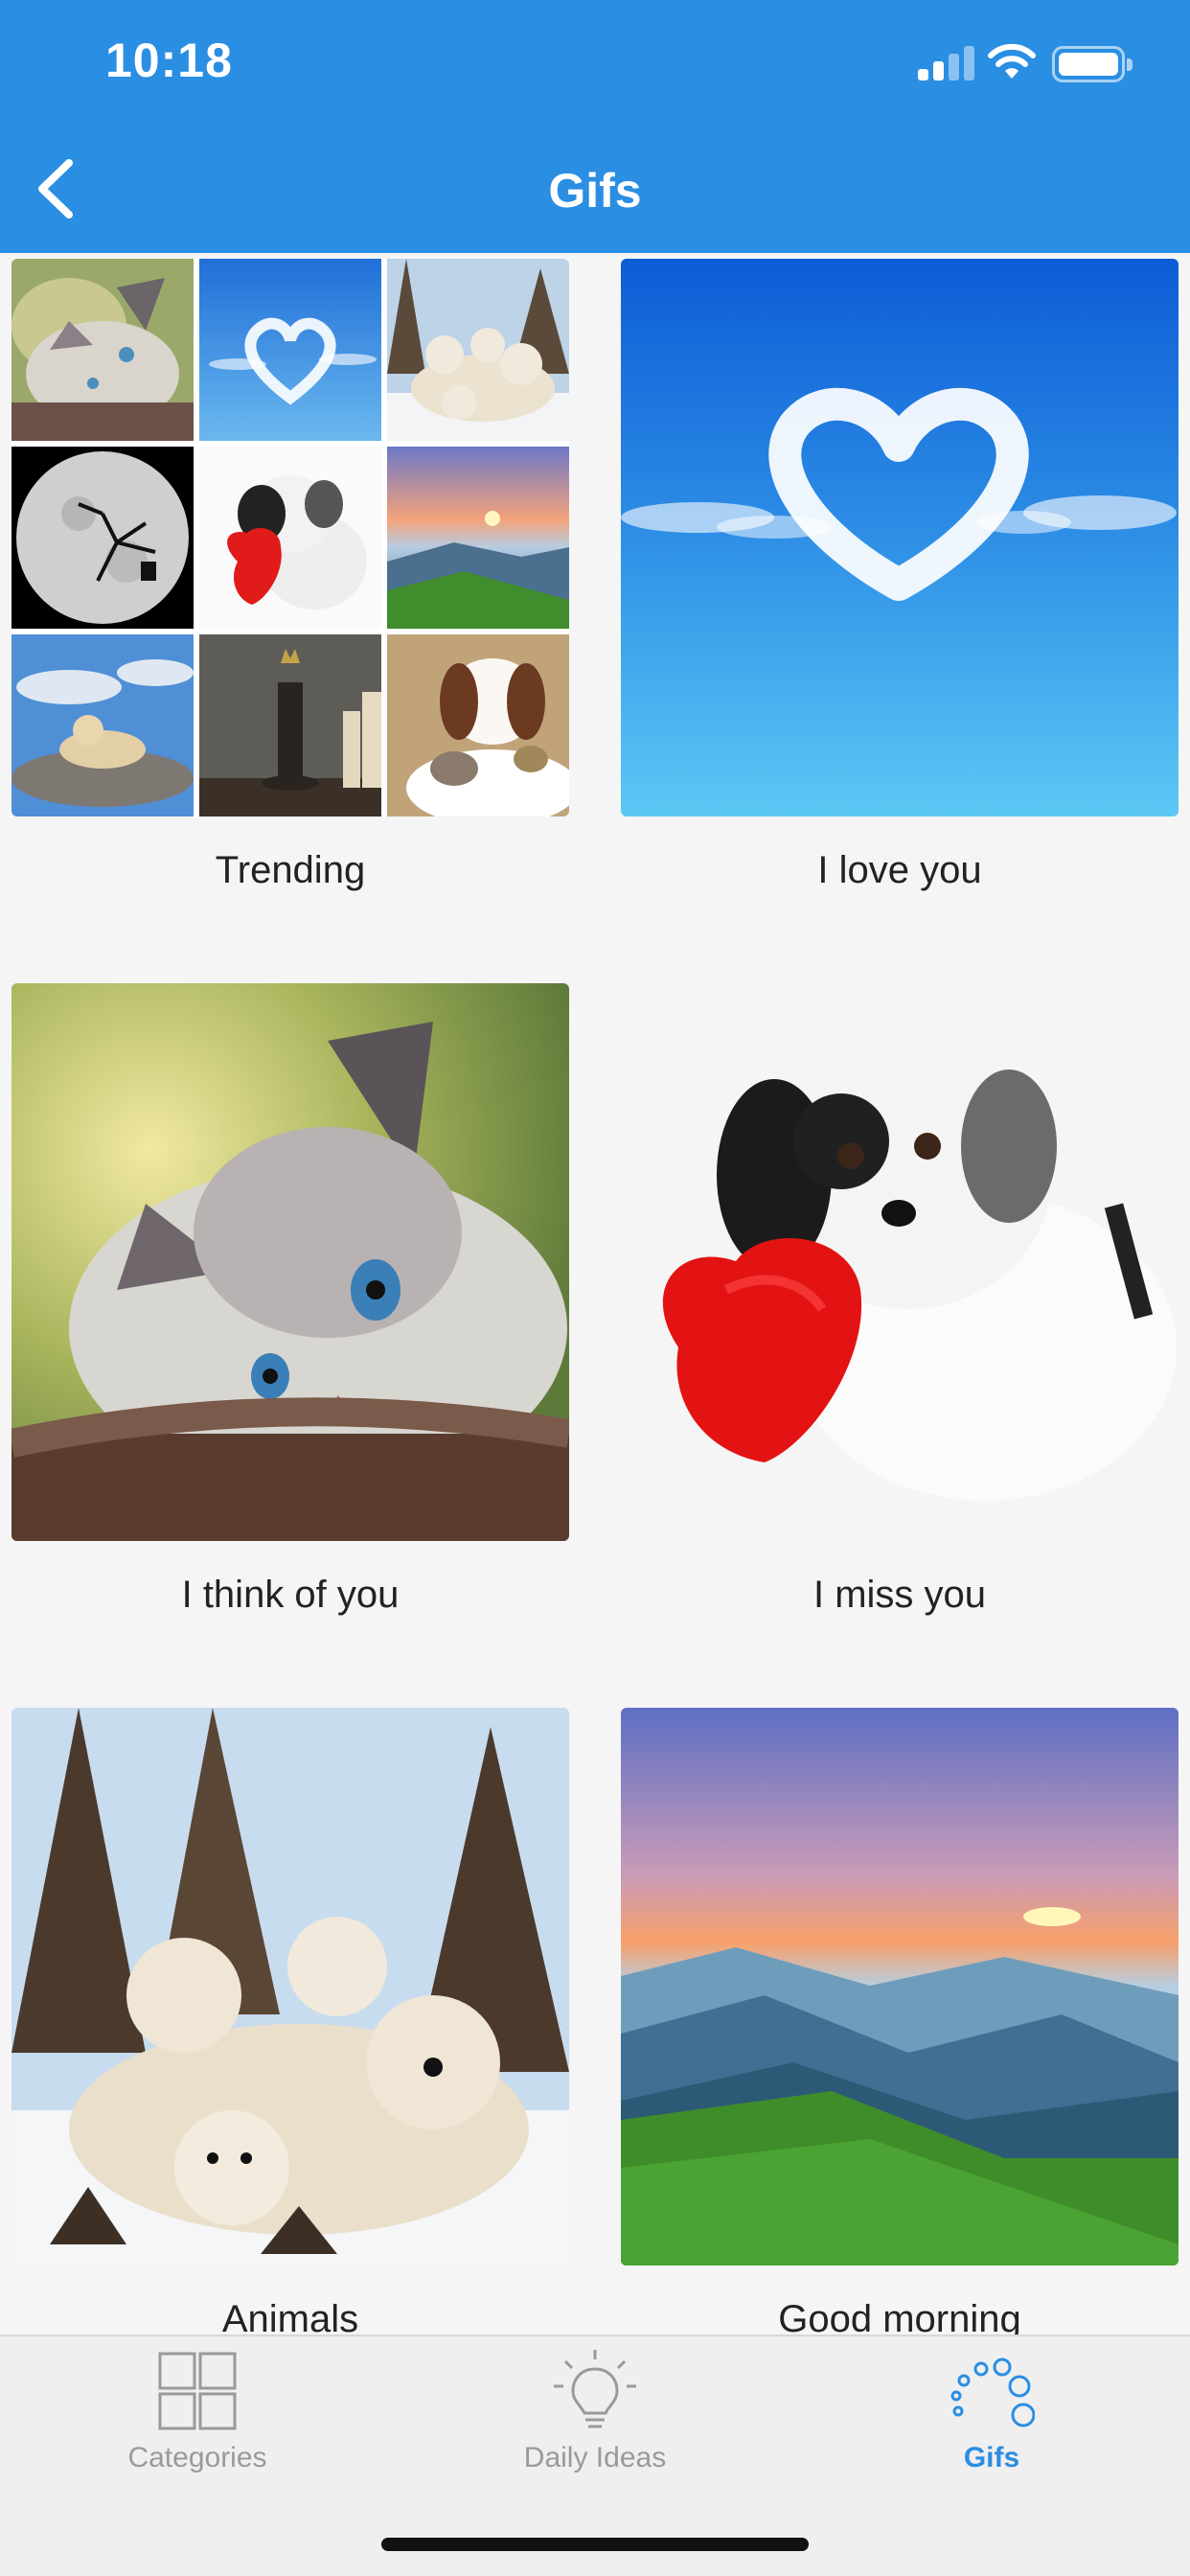 Image resolution: width=1190 pixels, height=2576 pixels. I want to click on mosaic-moon-image, so click(103, 538).